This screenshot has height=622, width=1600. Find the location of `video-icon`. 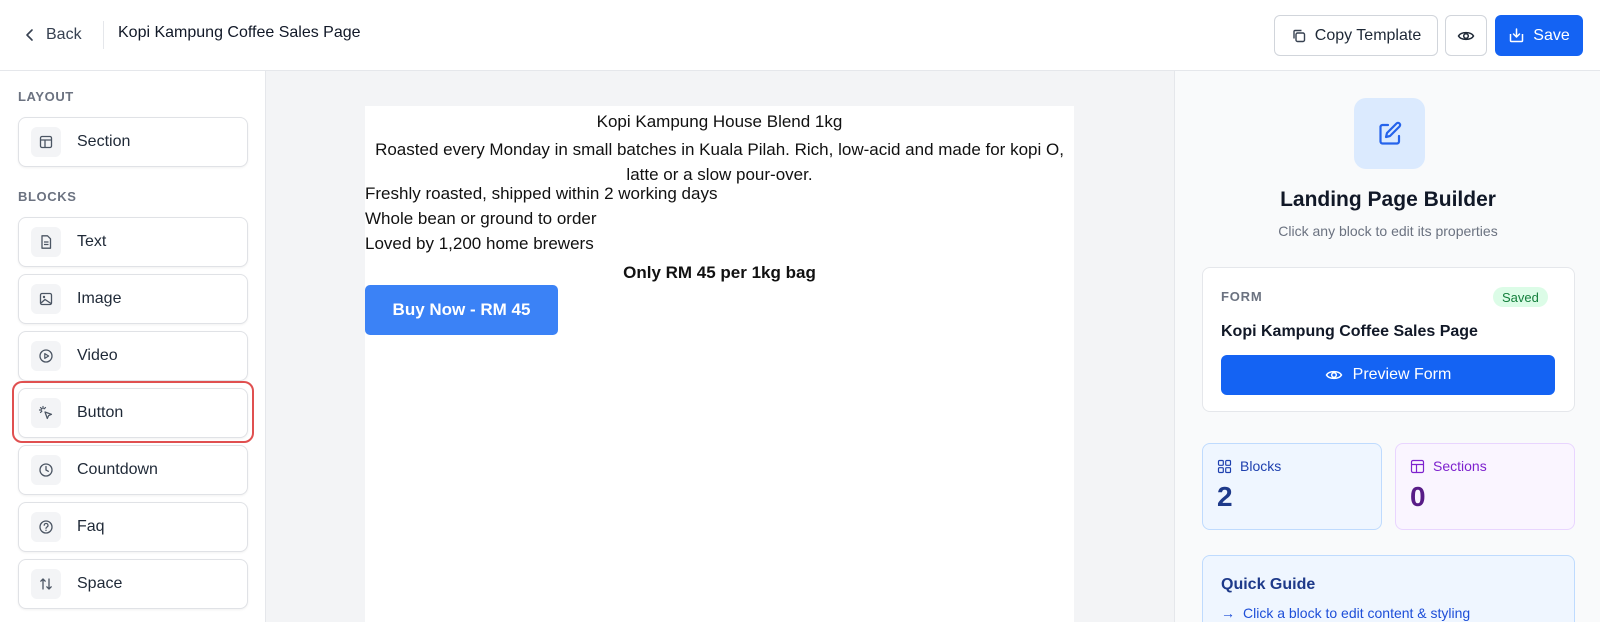

video-icon is located at coordinates (46, 356).